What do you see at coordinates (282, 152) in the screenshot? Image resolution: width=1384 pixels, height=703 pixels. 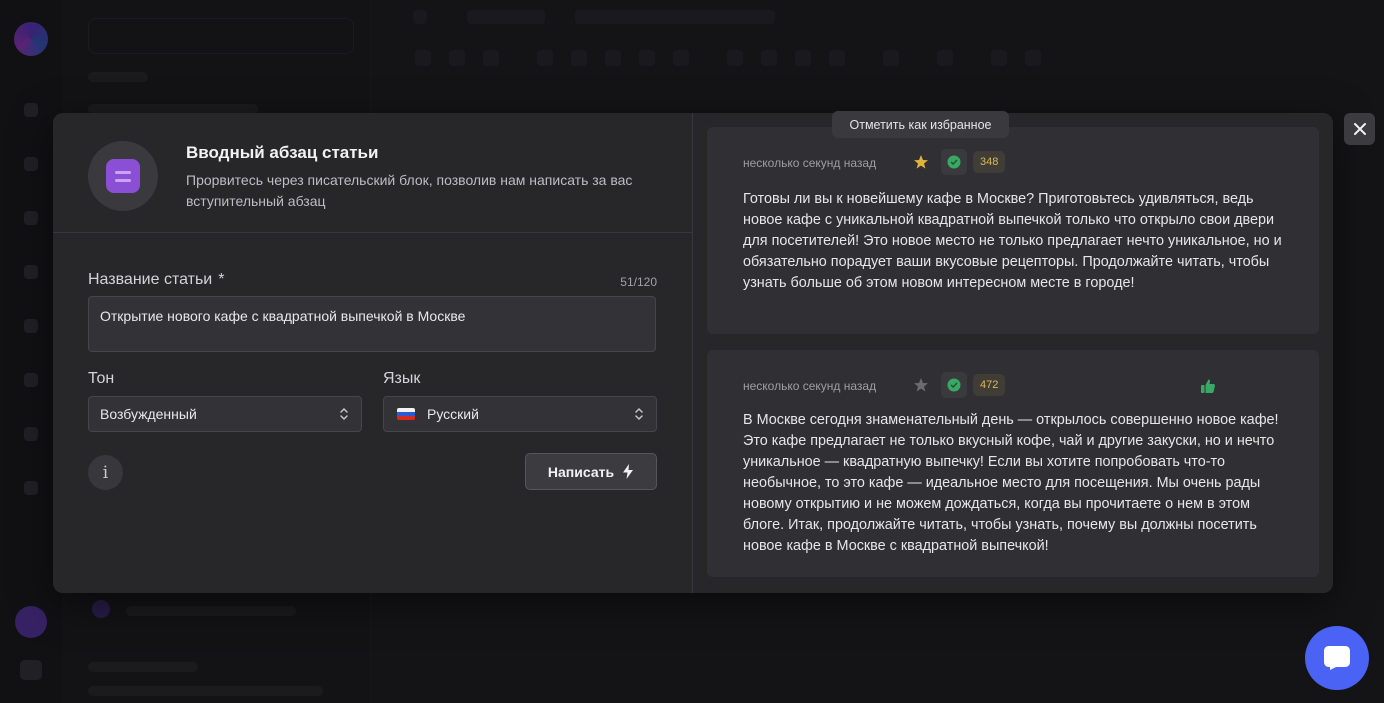 I see `tool-title: Вводный абзац статьи` at bounding box center [282, 152].